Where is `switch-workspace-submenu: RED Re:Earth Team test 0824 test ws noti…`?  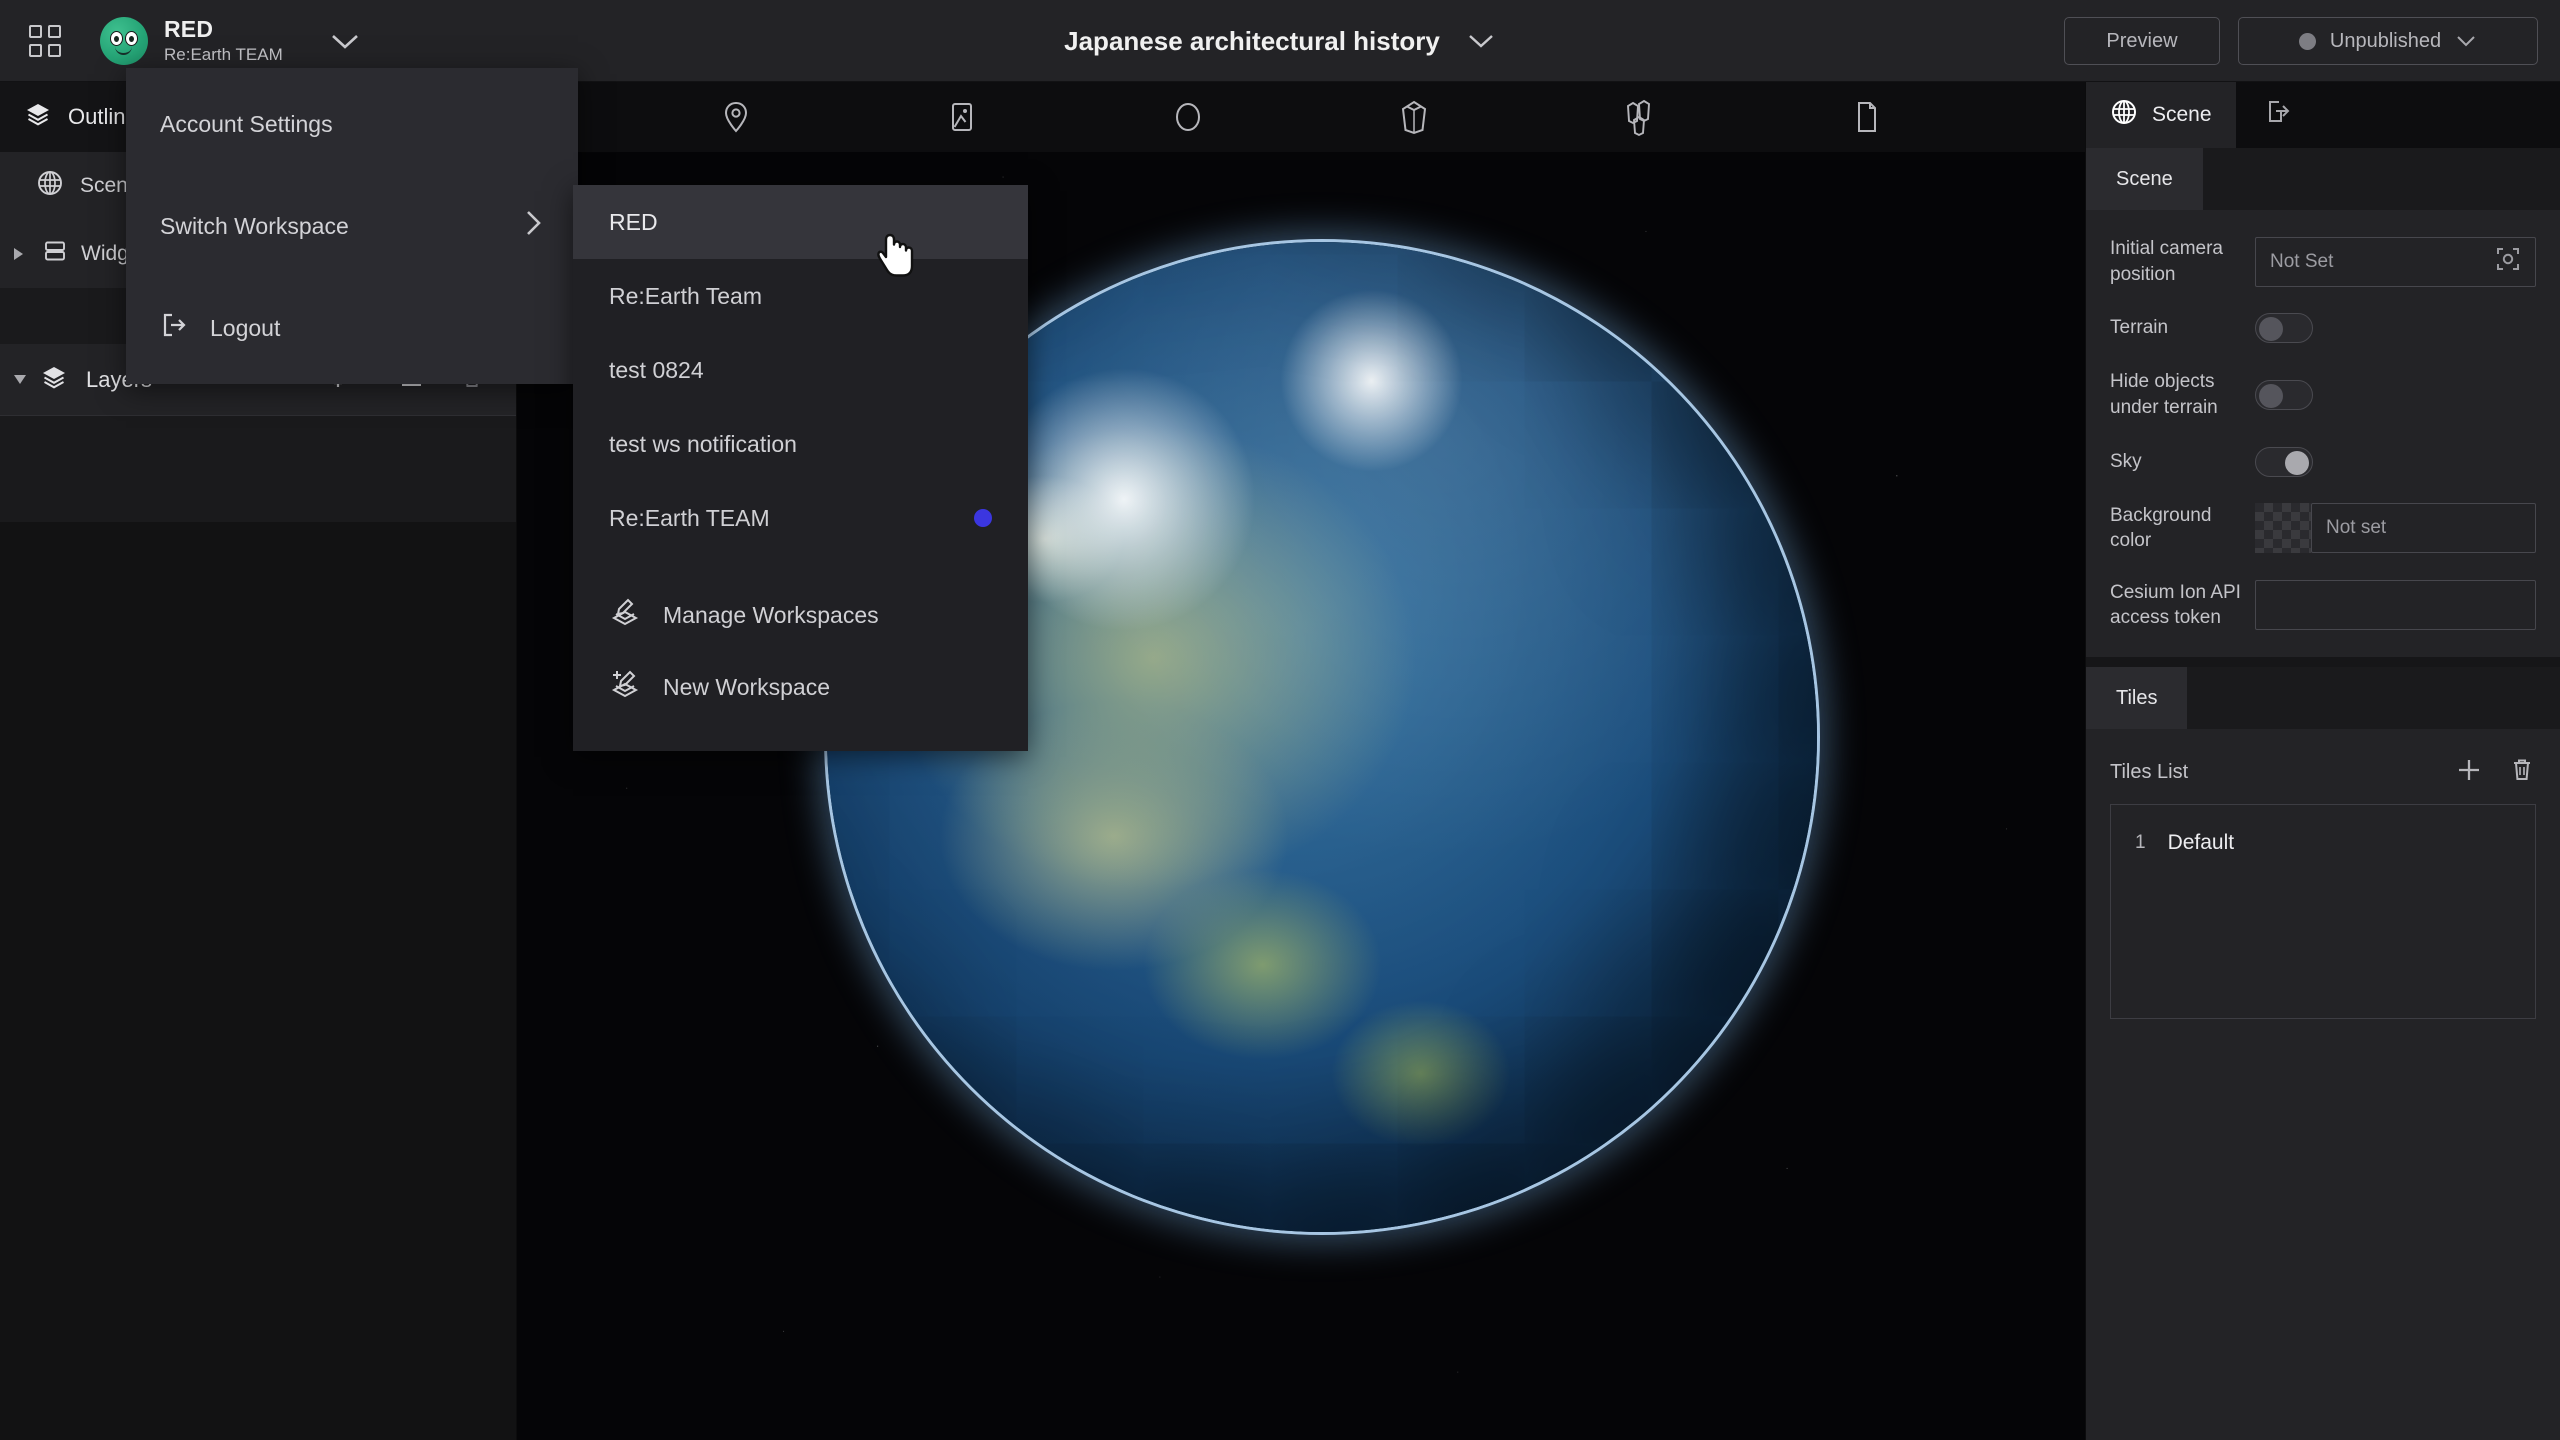
switch-workspace-submenu: RED Re:Earth Team test 0824 test ws noti… is located at coordinates (800, 468).